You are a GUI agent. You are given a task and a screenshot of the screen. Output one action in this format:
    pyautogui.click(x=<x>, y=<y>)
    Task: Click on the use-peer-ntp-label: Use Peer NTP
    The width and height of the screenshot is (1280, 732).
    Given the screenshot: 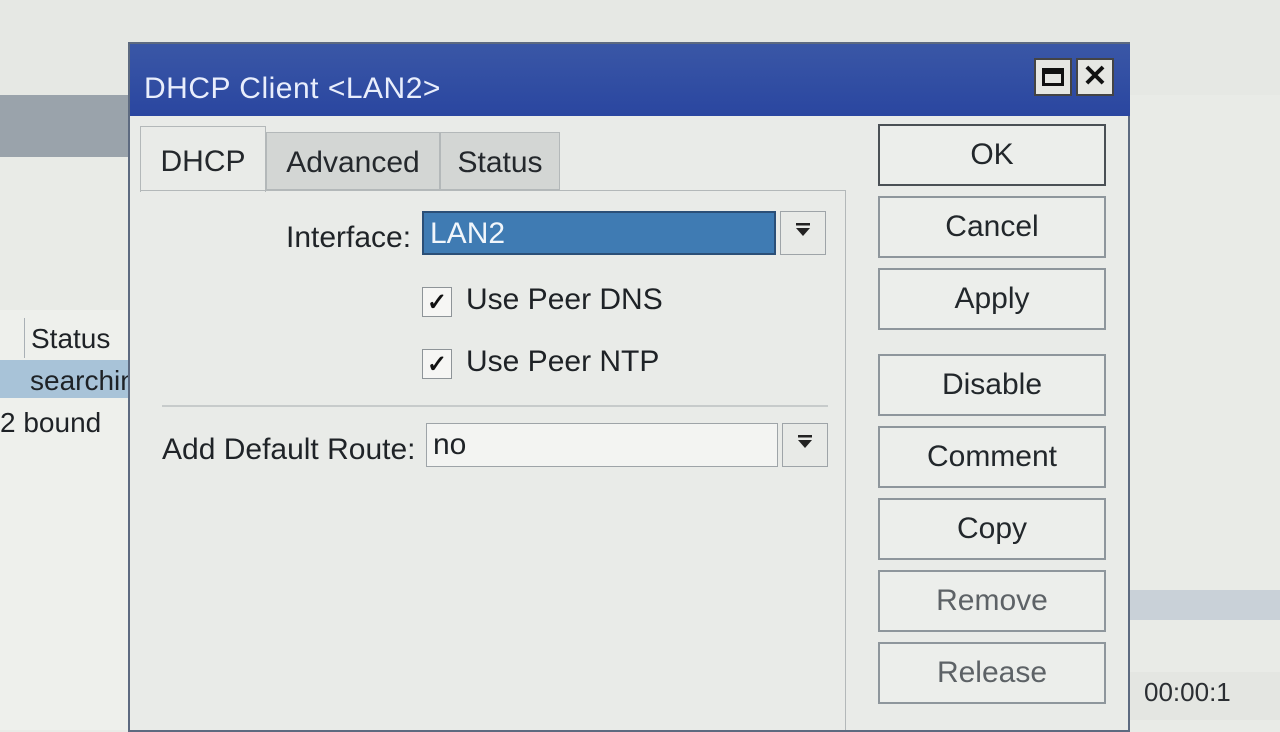 What is the action you would take?
    pyautogui.click(x=562, y=362)
    